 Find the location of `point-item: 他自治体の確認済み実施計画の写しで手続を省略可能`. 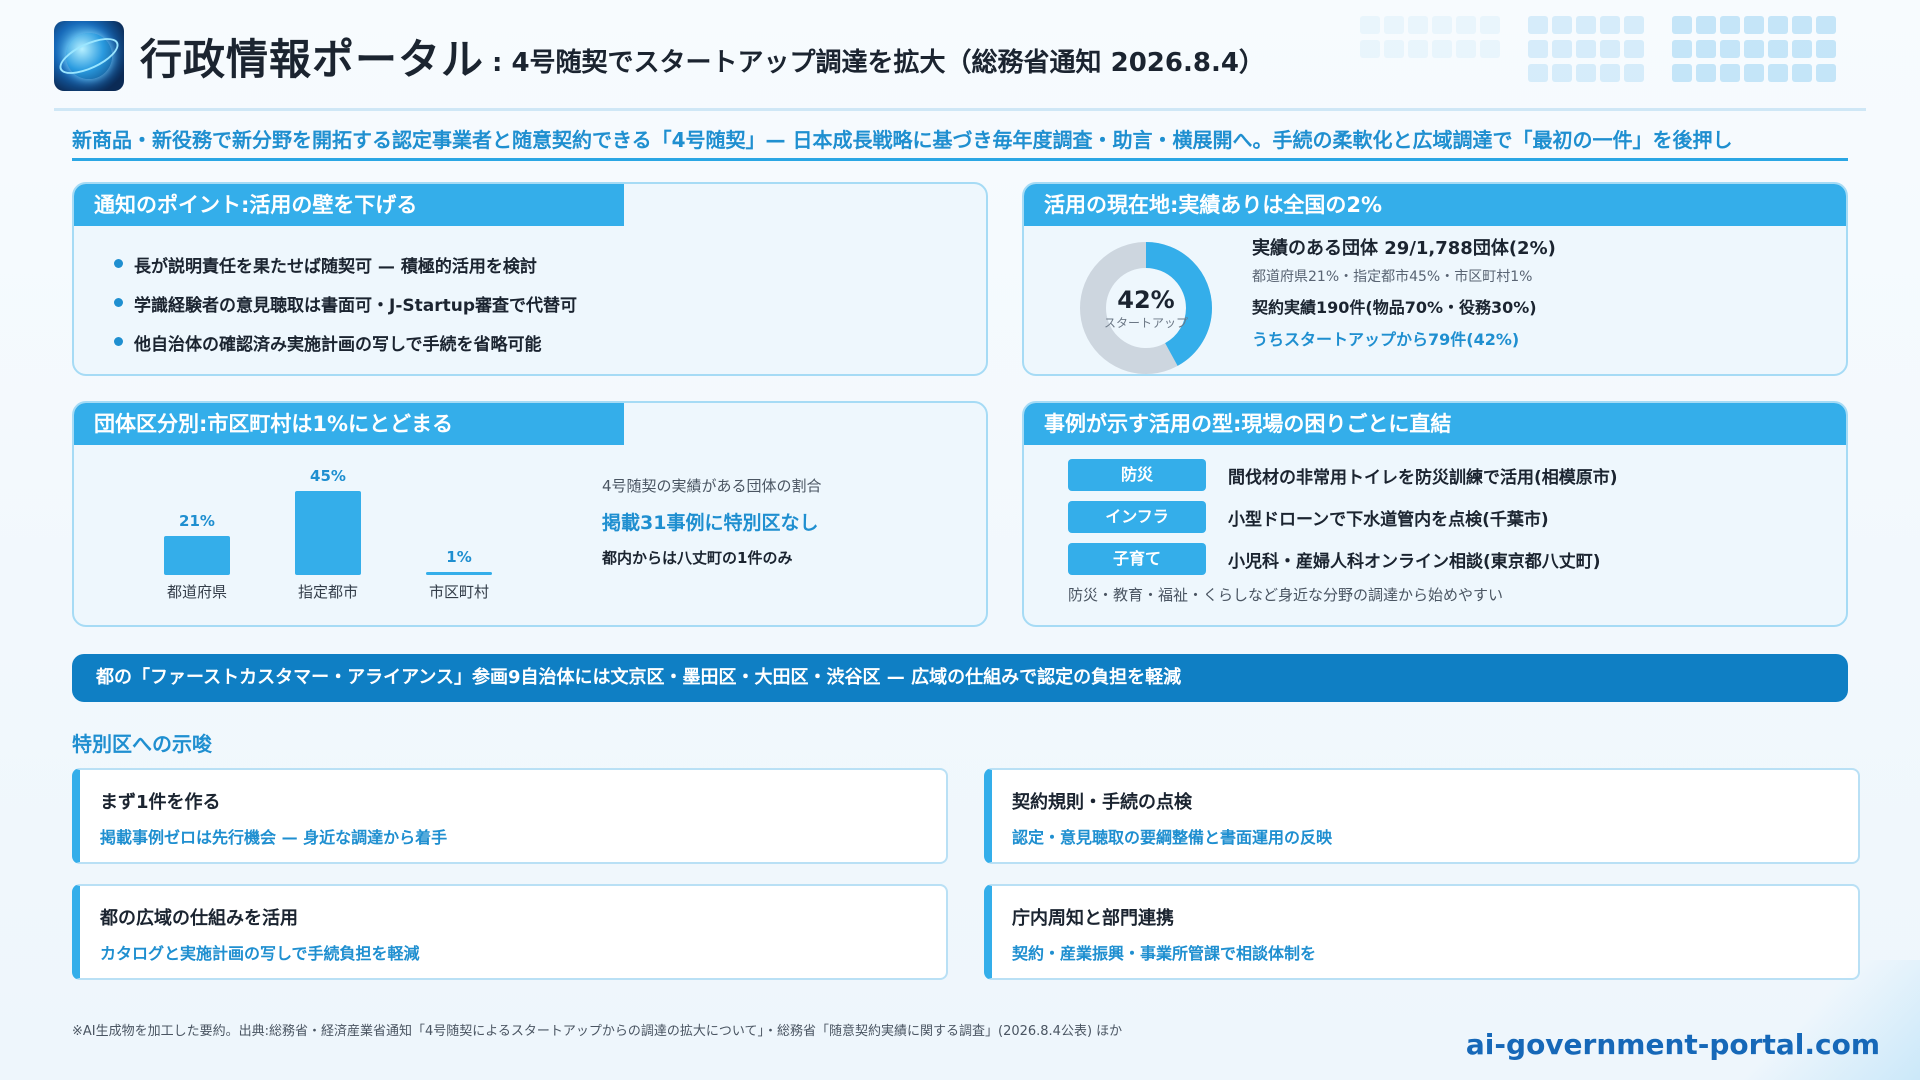

point-item: 他自治体の確認済み実施計画の写しで手続を省略可能 is located at coordinates (550, 342).